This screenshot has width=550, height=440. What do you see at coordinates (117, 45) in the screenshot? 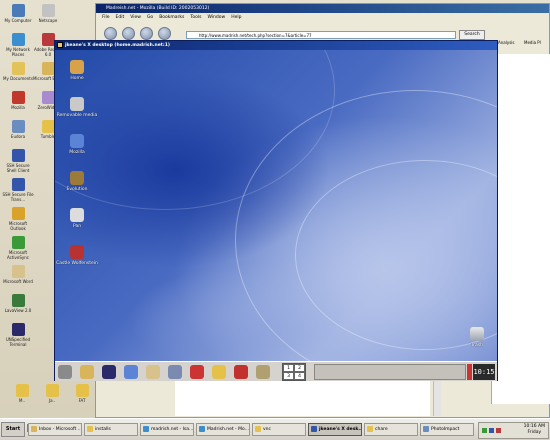
I see `vnc-title-text: jkeane's X desktop (home.madrish.net:1)` at bounding box center [117, 45].